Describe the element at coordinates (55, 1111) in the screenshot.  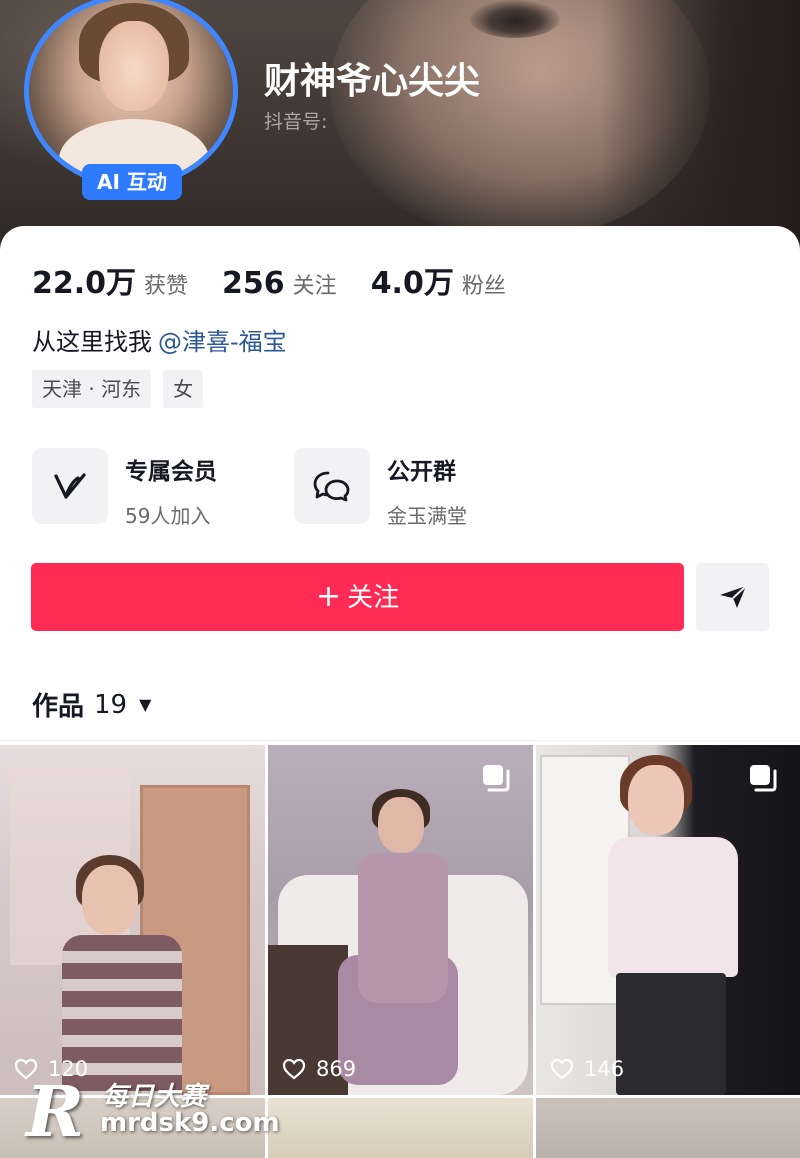
I see `watermark-logo: R` at that location.